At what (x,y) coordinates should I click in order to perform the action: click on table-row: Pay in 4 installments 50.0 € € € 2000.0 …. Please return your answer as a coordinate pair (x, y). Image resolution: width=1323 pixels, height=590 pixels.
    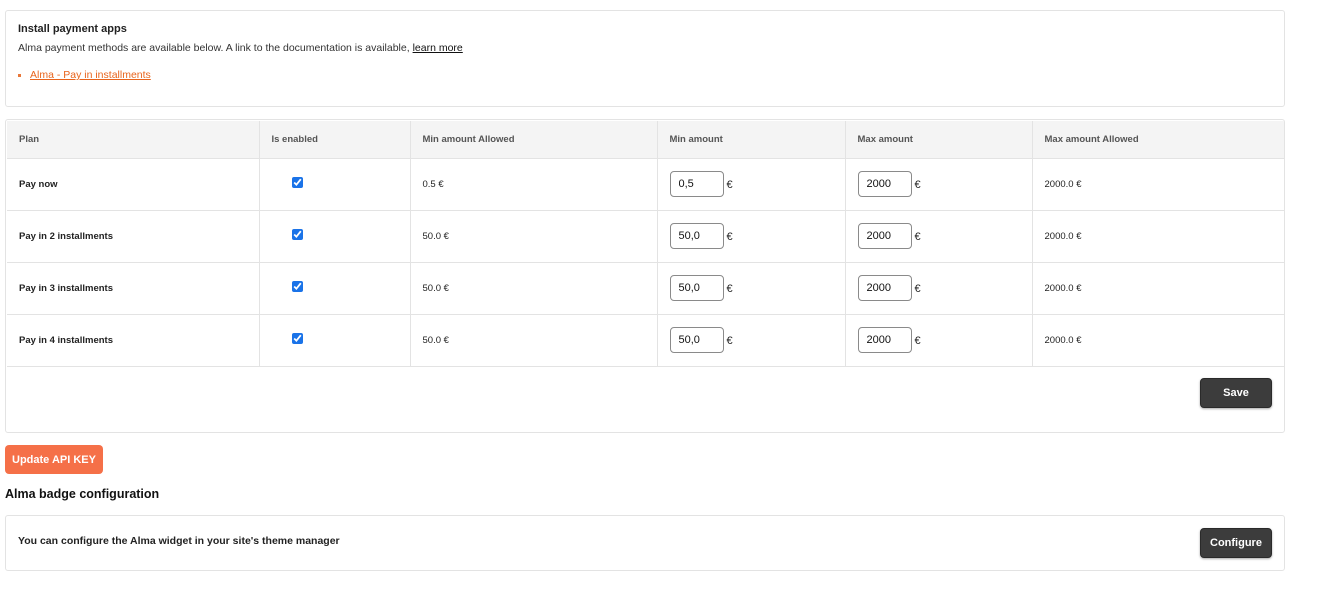
    Looking at the image, I should click on (645, 340).